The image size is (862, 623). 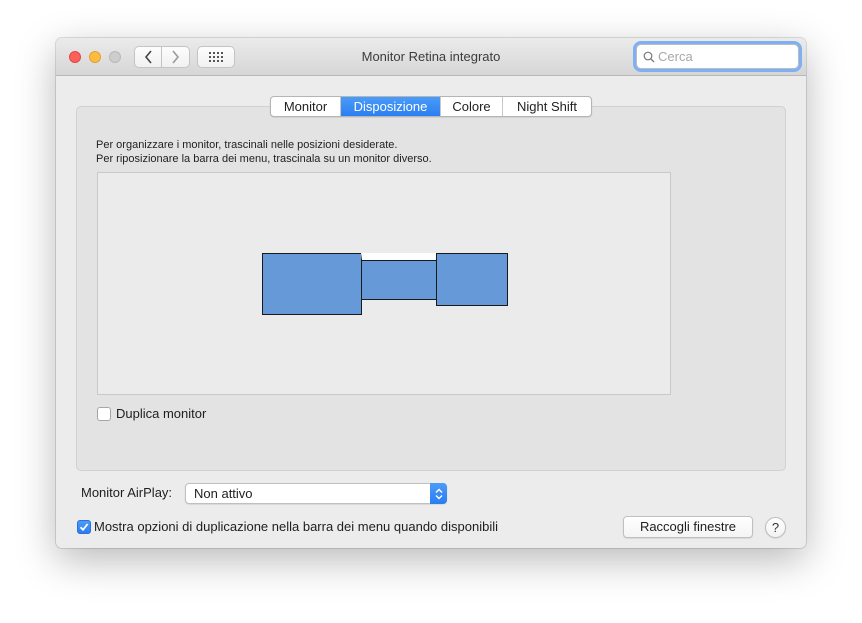 I want to click on airplay-selected-value: Non attivo, so click(x=223, y=493).